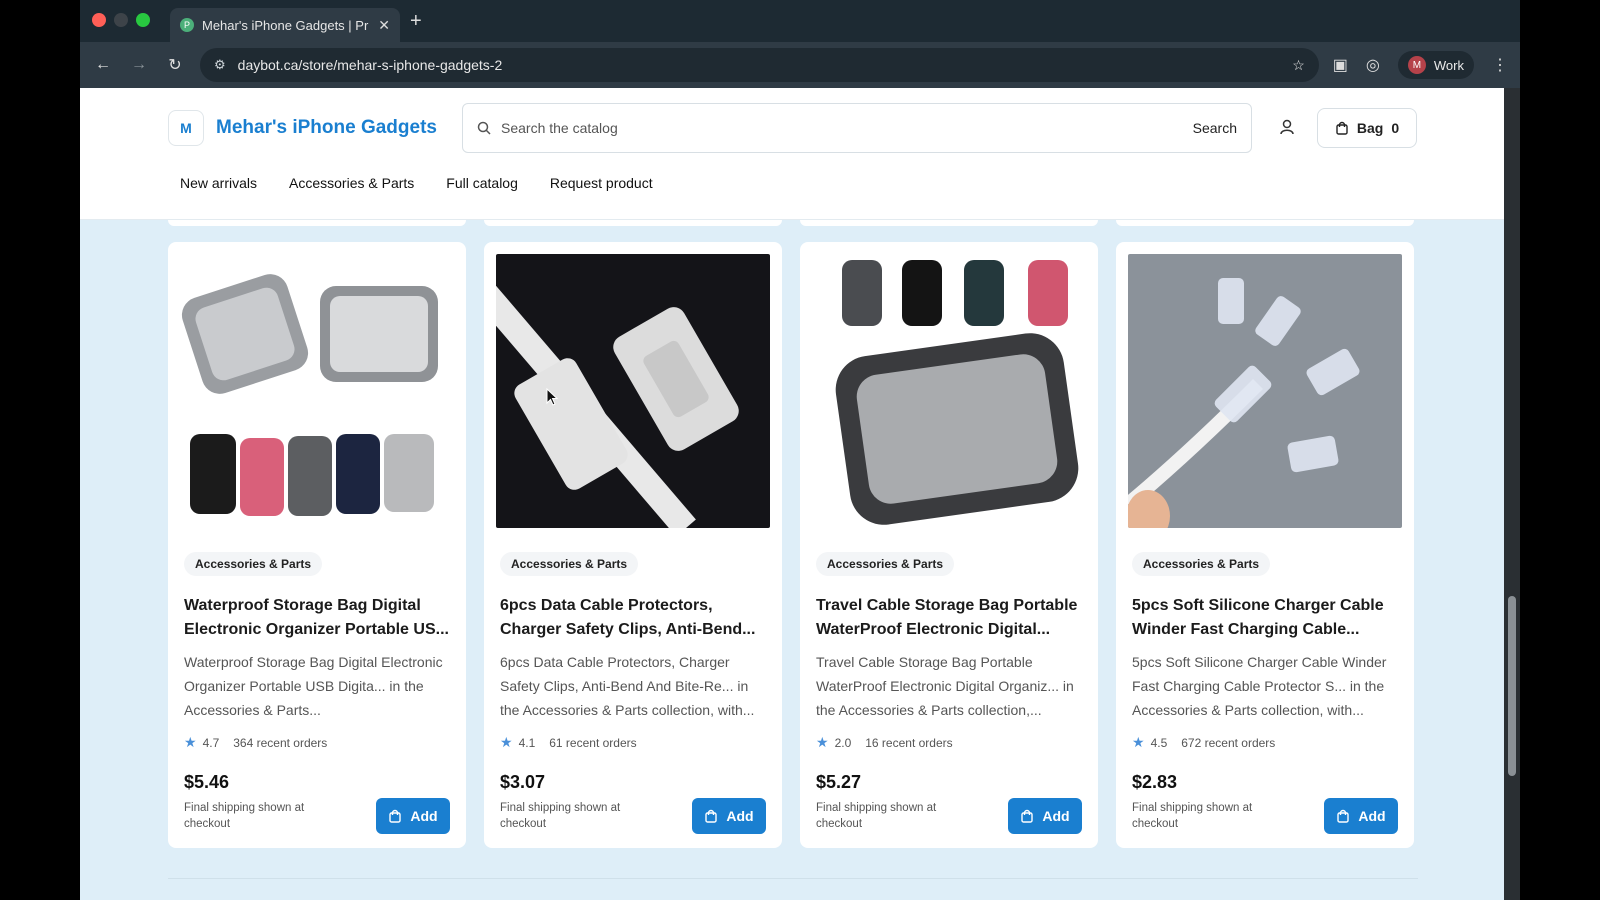  What do you see at coordinates (1298, 65) in the screenshot?
I see `bookmark-star-icon: ☆` at bounding box center [1298, 65].